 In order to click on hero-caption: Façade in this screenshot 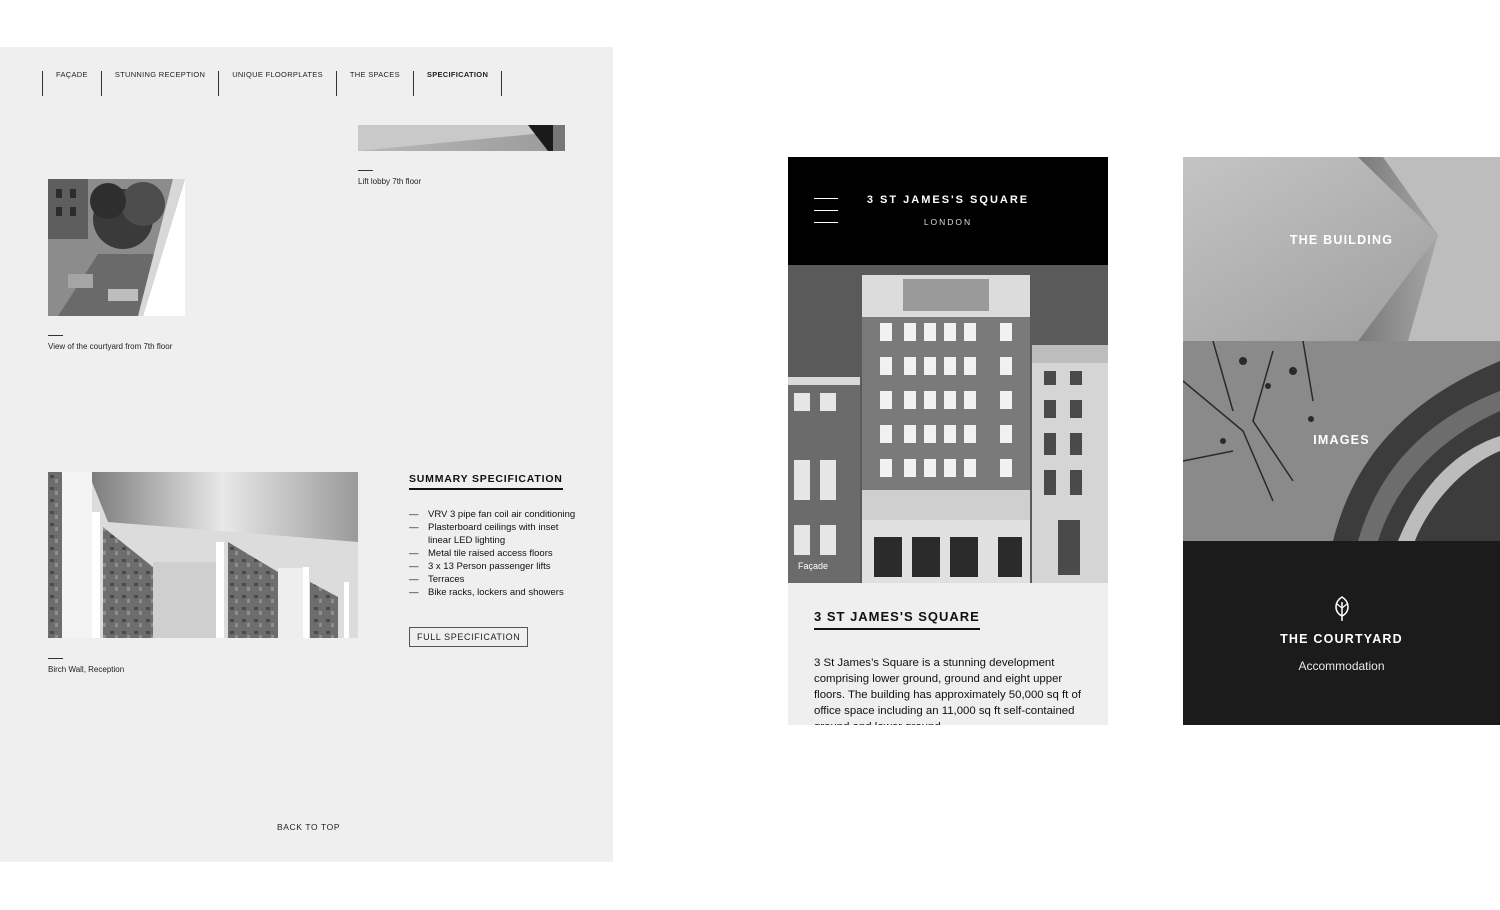, I will do `click(813, 566)`.